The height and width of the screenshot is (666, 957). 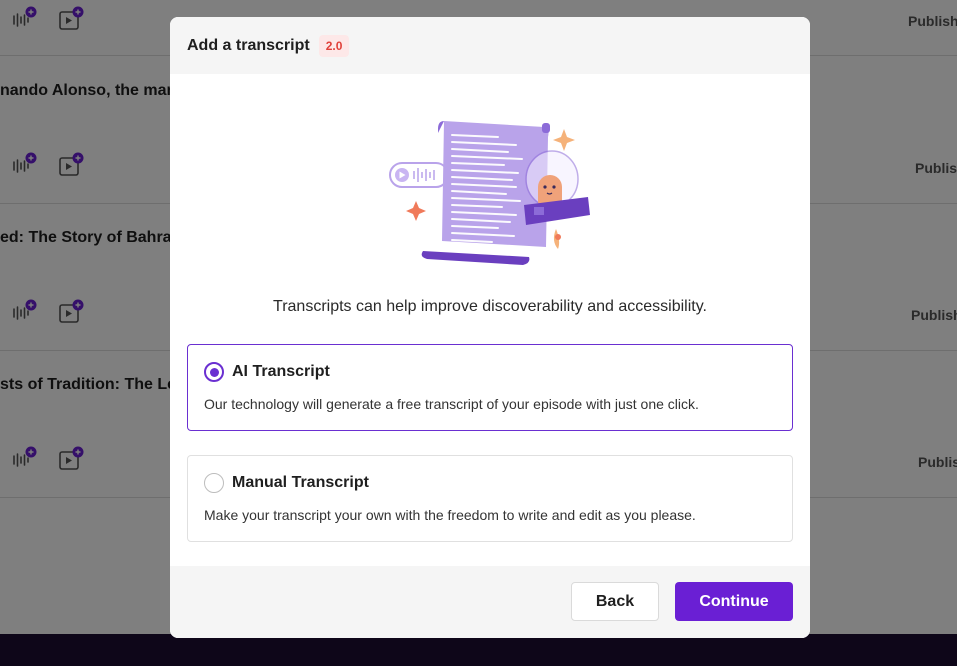 I want to click on radio-selected-icon, so click(x=214, y=372).